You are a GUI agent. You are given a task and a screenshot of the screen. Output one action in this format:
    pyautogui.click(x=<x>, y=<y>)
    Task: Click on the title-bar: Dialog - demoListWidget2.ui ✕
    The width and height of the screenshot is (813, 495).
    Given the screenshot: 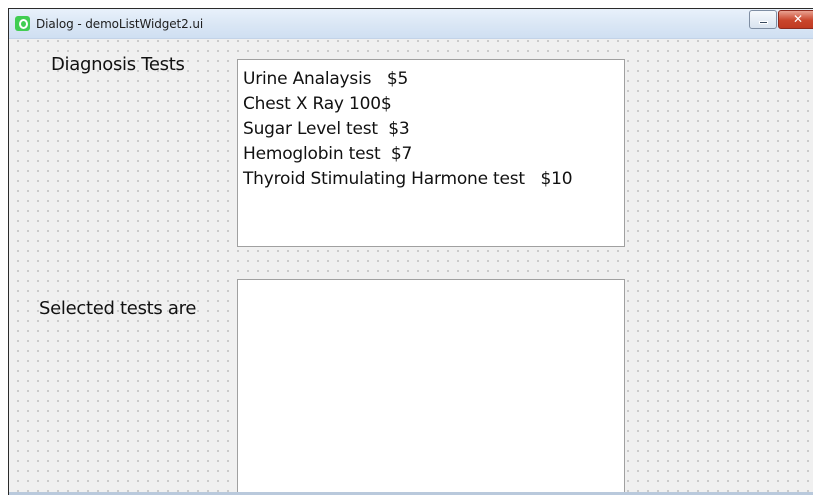 What is the action you would take?
    pyautogui.click(x=411, y=24)
    